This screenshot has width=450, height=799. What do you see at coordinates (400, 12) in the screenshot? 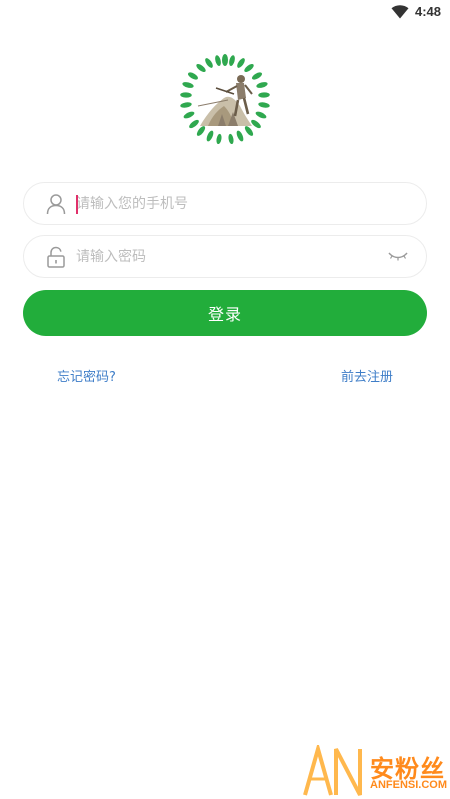
I see `wifi-icon` at bounding box center [400, 12].